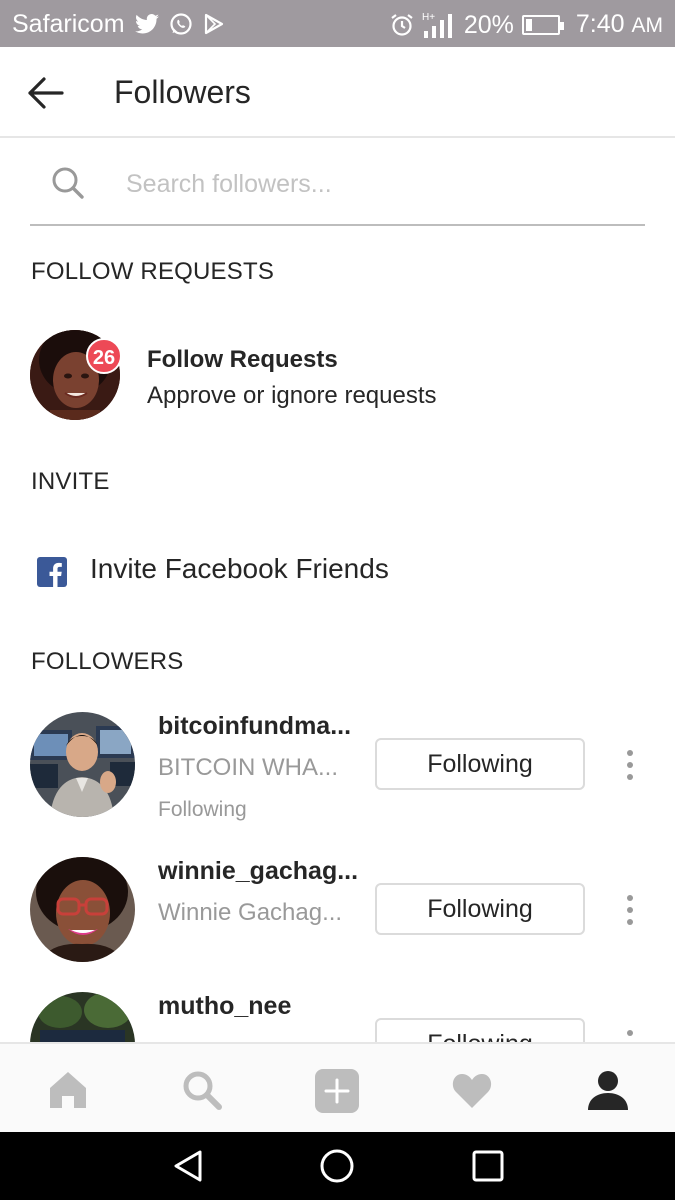 This screenshot has width=675, height=1200. What do you see at coordinates (428, 17) in the screenshot?
I see `network-type: H+` at bounding box center [428, 17].